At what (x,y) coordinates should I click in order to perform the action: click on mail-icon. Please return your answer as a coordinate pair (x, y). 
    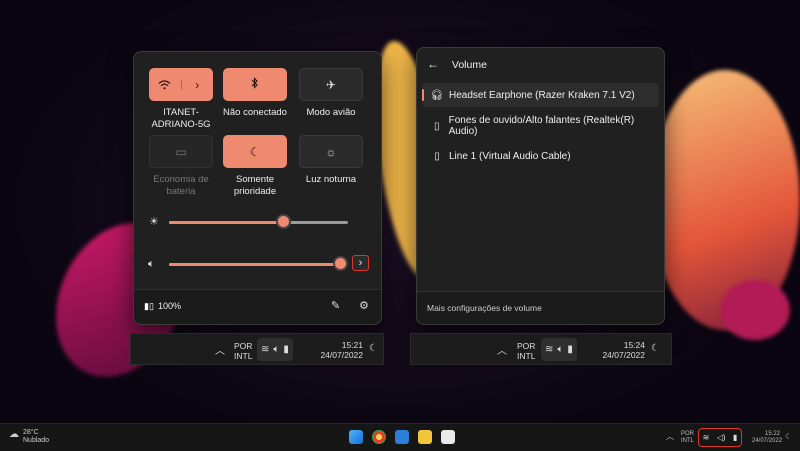
    Looking at the image, I should click on (402, 437).